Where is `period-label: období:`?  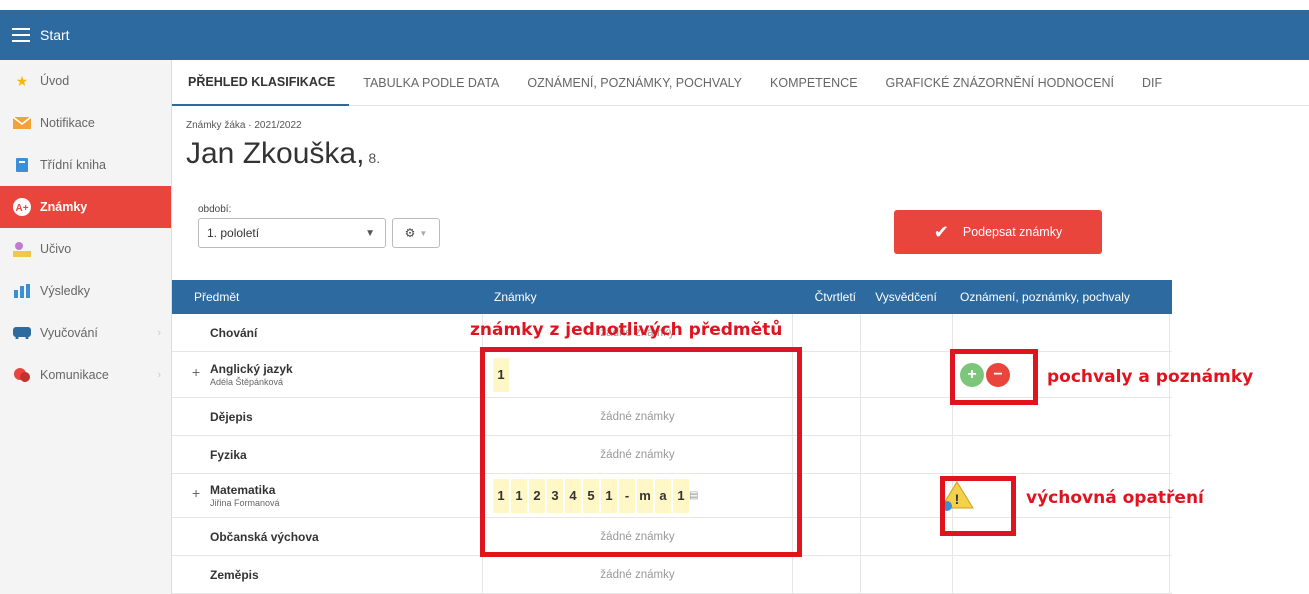
period-label: období: is located at coordinates (215, 209).